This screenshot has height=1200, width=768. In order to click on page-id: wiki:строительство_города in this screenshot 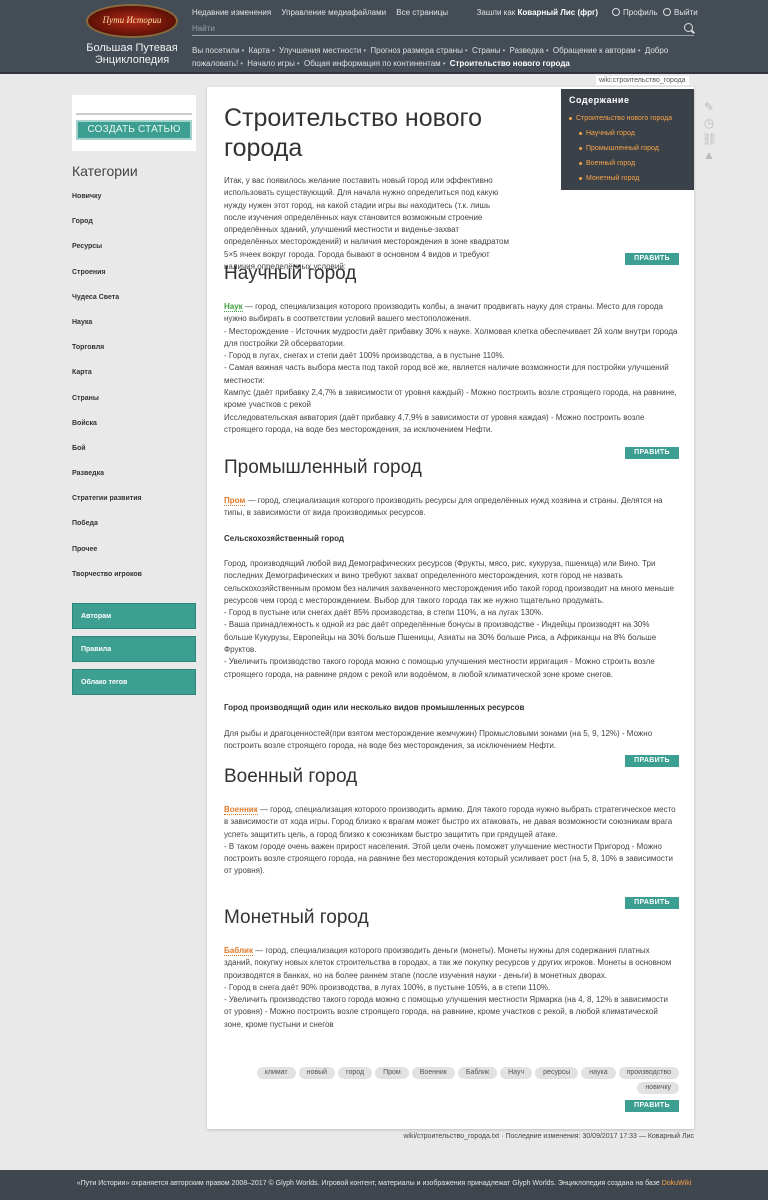, I will do `click(642, 80)`.